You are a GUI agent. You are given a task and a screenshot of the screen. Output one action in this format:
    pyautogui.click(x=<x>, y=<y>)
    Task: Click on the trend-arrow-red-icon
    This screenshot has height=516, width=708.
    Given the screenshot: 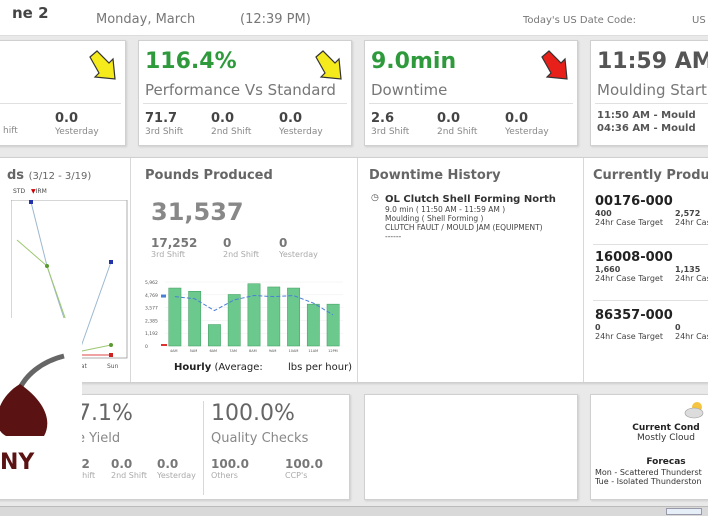 What is the action you would take?
    pyautogui.click(x=554, y=65)
    